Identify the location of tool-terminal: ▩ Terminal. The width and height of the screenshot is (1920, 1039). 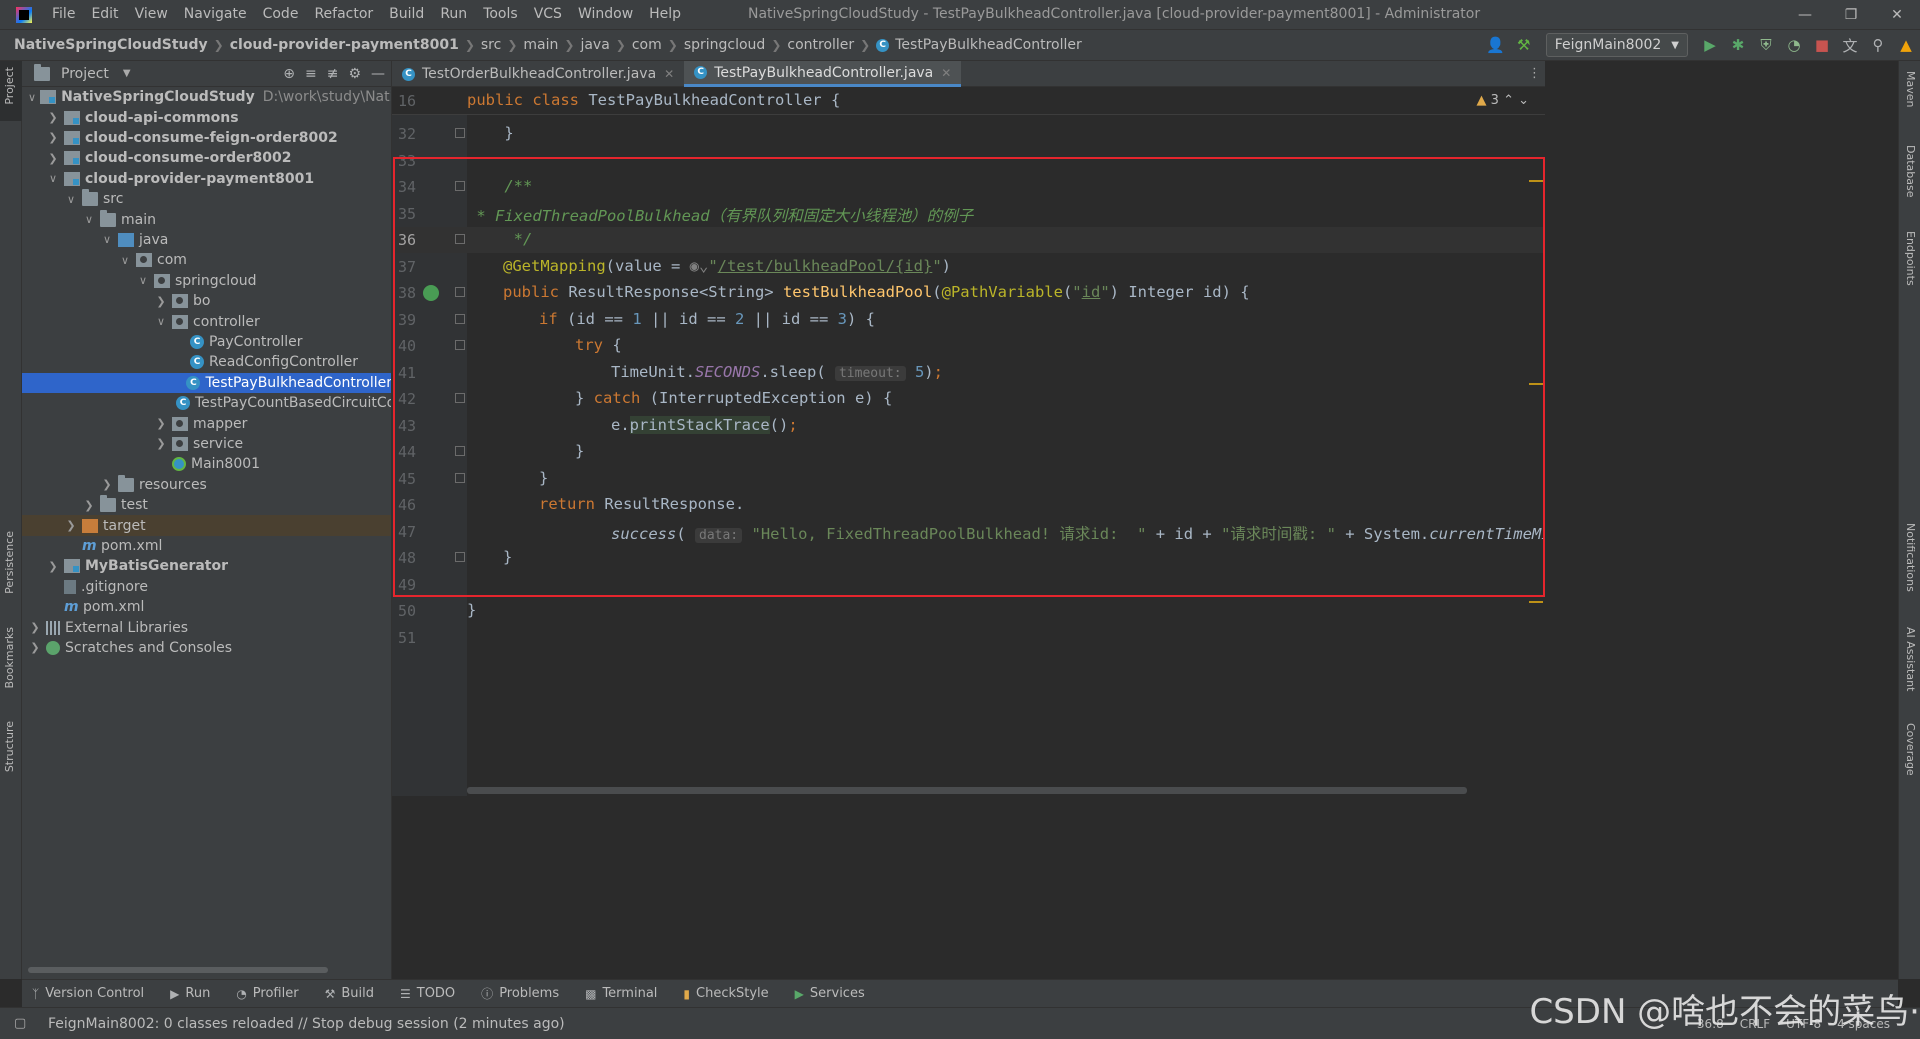
(621, 993).